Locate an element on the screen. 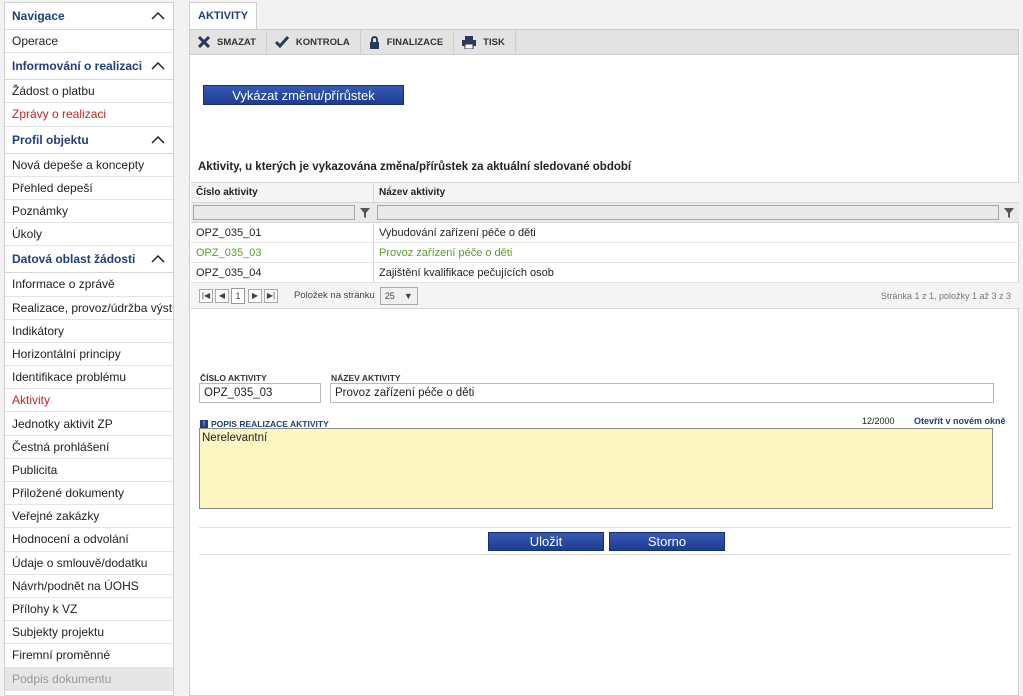 The height and width of the screenshot is (696, 1023). sidebar-section-title: Navigace is located at coordinates (38, 16).